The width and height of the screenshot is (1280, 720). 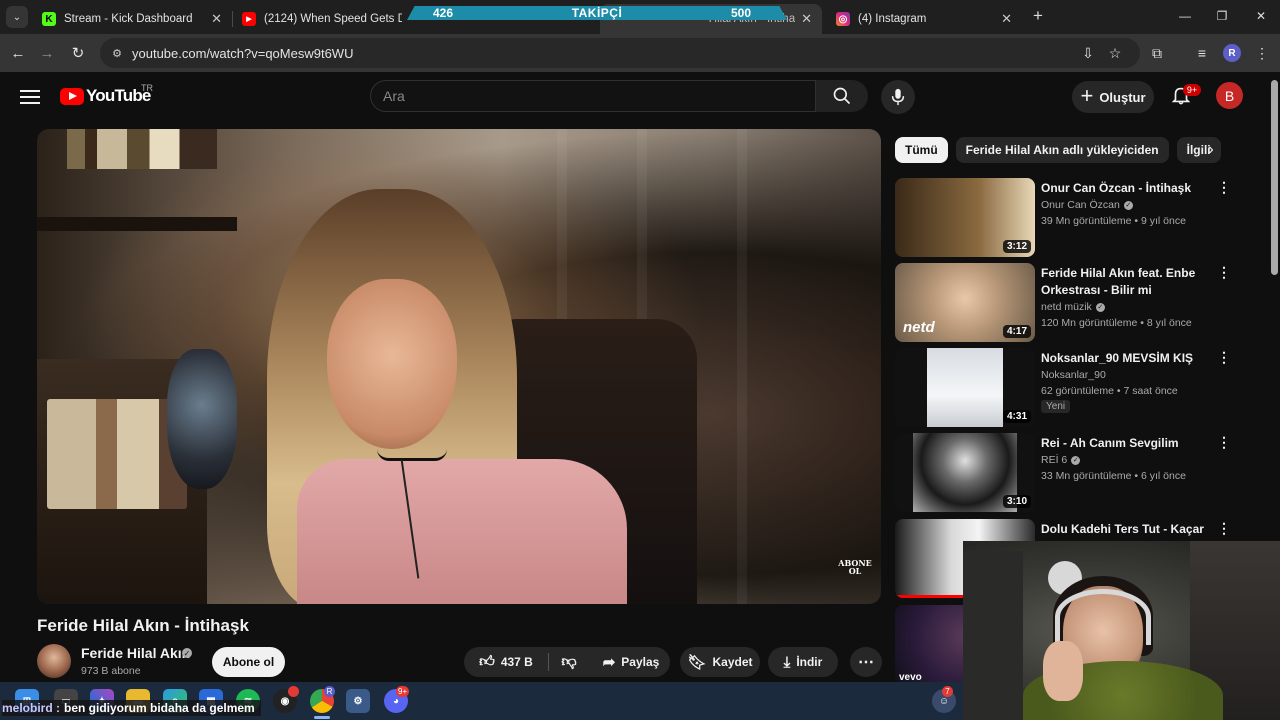 What do you see at coordinates (333, 19) in the screenshot?
I see `tab-title: (2124) When Speed Gets Dumb` at bounding box center [333, 19].